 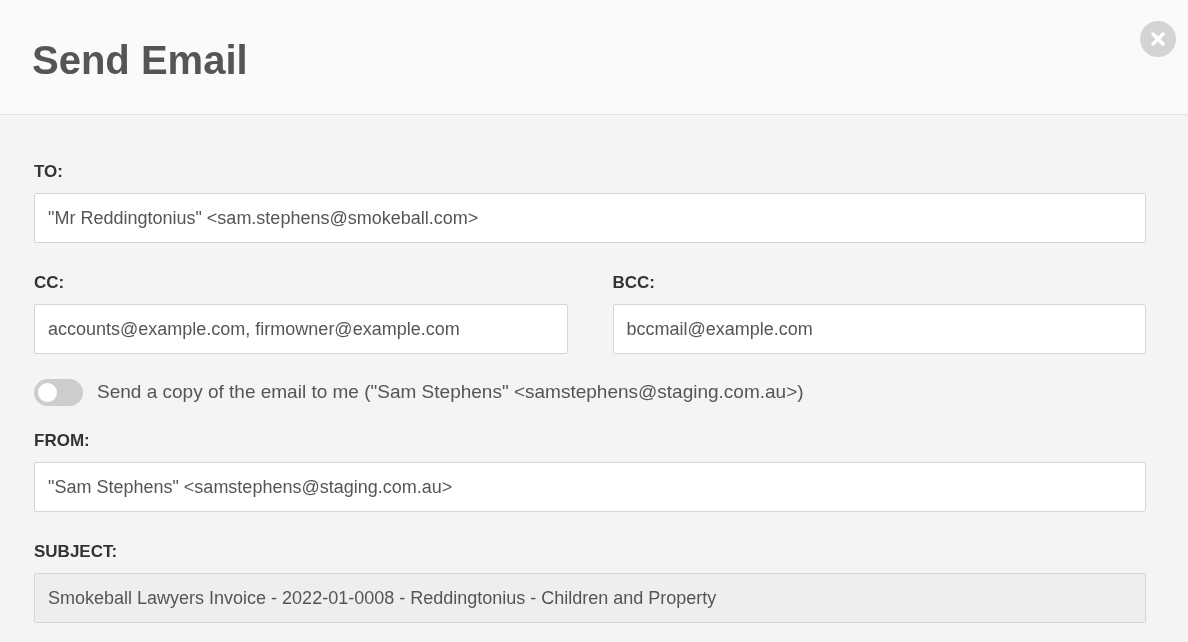 I want to click on close-icon, so click(x=1158, y=39).